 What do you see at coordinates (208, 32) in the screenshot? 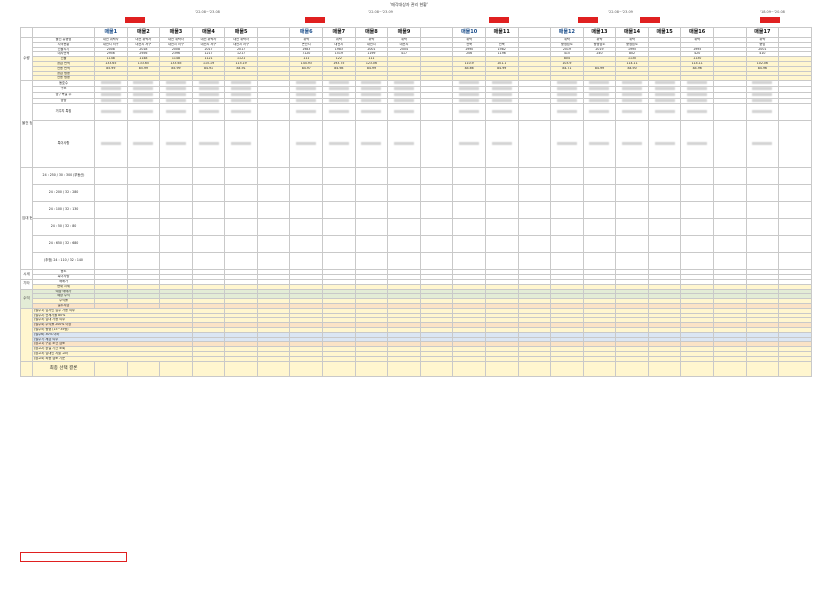
I see `column-header: 매물4` at bounding box center [208, 32].